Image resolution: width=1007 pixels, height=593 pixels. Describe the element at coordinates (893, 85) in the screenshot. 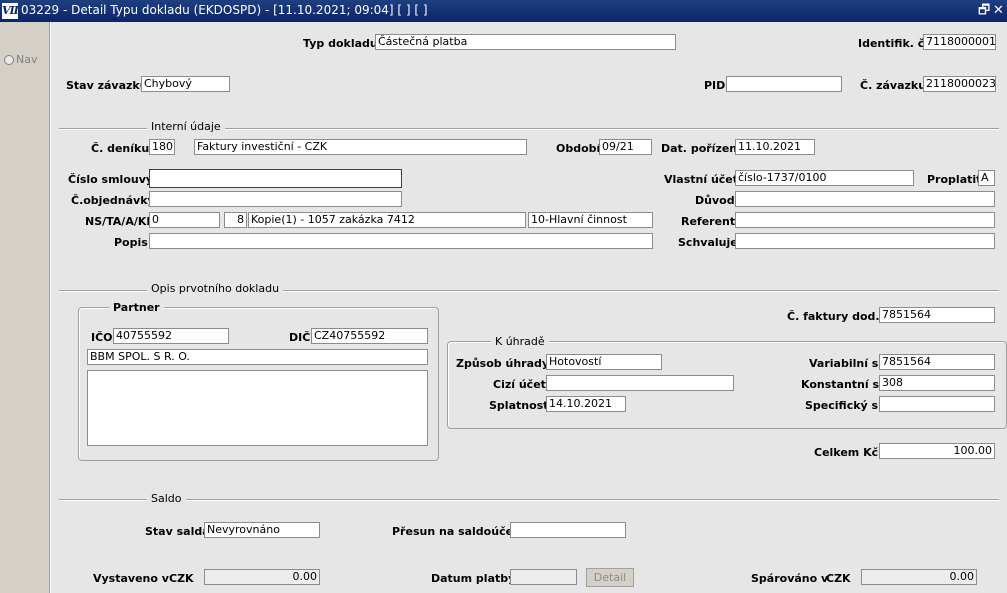

I see `c-zavazku-label: Č. závazku` at that location.